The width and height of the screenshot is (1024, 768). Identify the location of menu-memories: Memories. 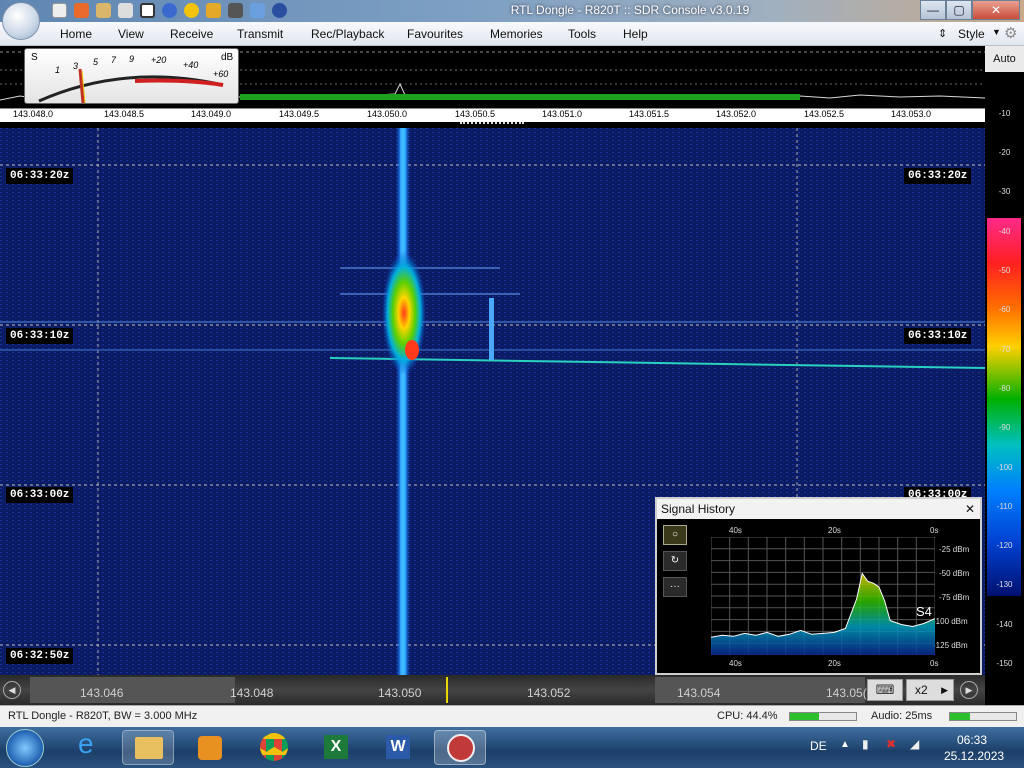
(516, 34).